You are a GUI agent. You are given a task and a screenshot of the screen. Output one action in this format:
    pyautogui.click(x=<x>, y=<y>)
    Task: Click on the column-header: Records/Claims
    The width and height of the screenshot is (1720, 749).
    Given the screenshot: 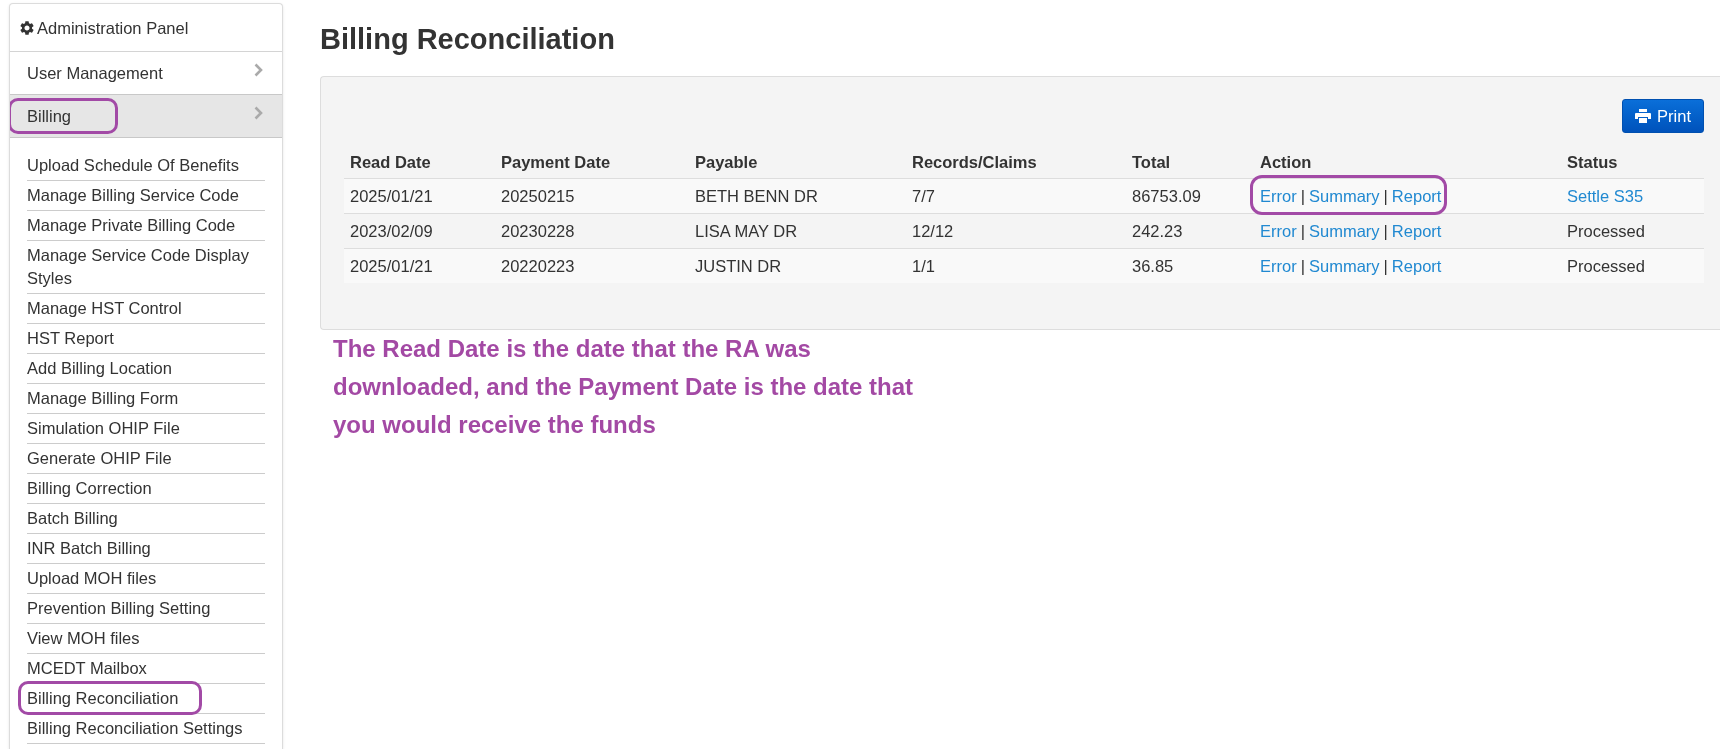 What is the action you would take?
    pyautogui.click(x=1016, y=162)
    